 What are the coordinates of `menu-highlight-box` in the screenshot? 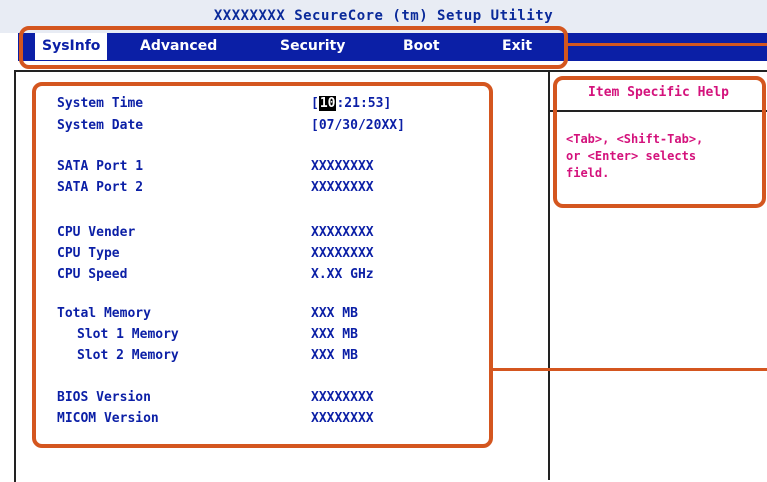 It's located at (293, 47).